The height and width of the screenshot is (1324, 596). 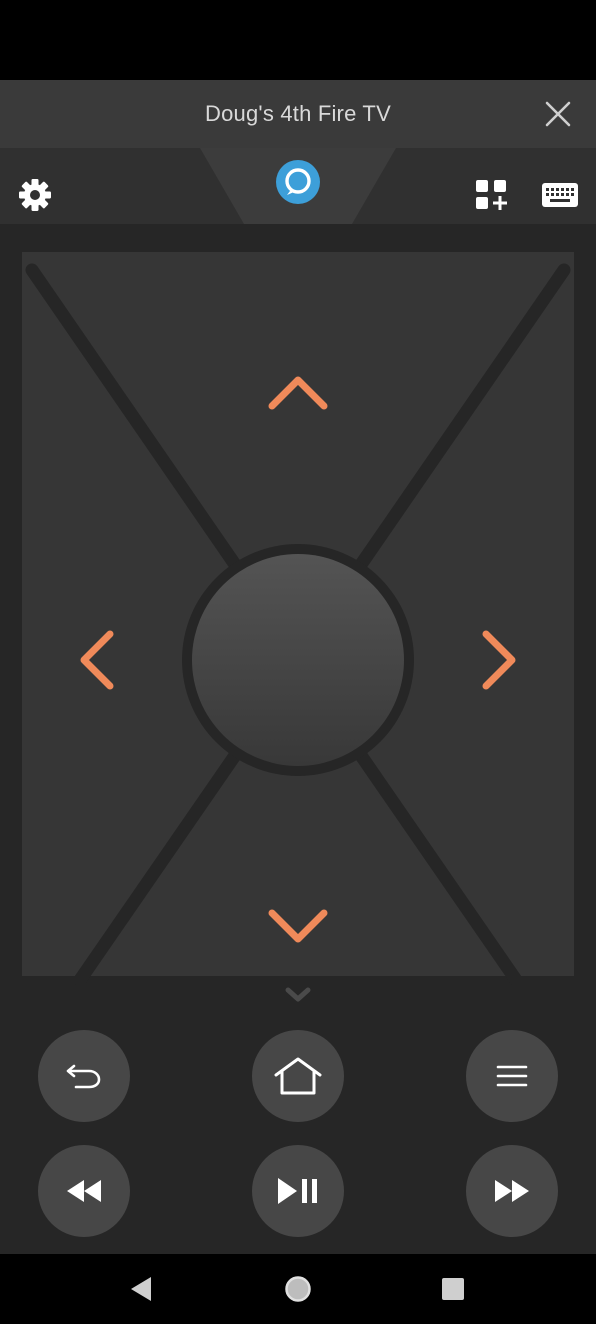 I want to click on home-icon, so click(x=298, y=1076).